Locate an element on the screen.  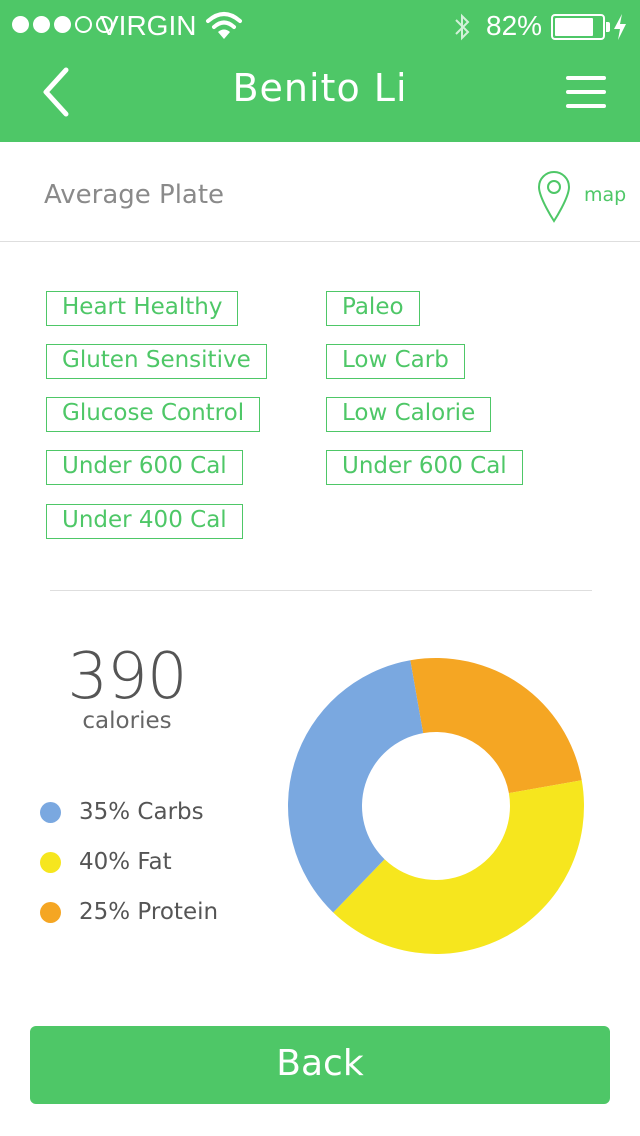
signal-strength-icon is located at coordinates (62, 24).